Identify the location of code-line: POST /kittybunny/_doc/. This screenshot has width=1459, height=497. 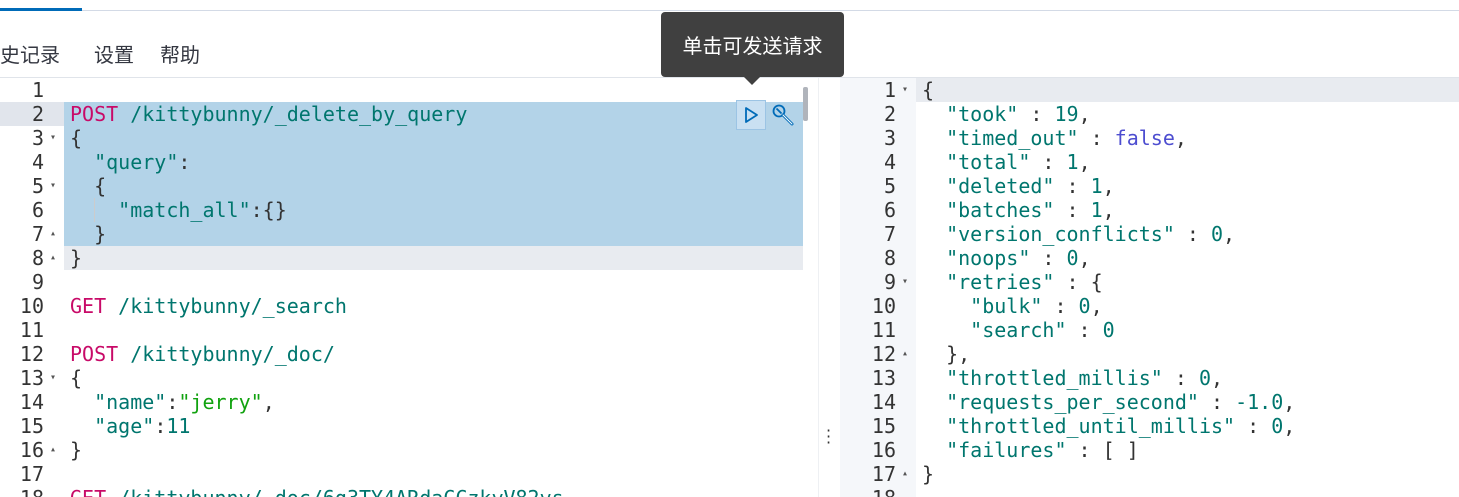
(202, 354).